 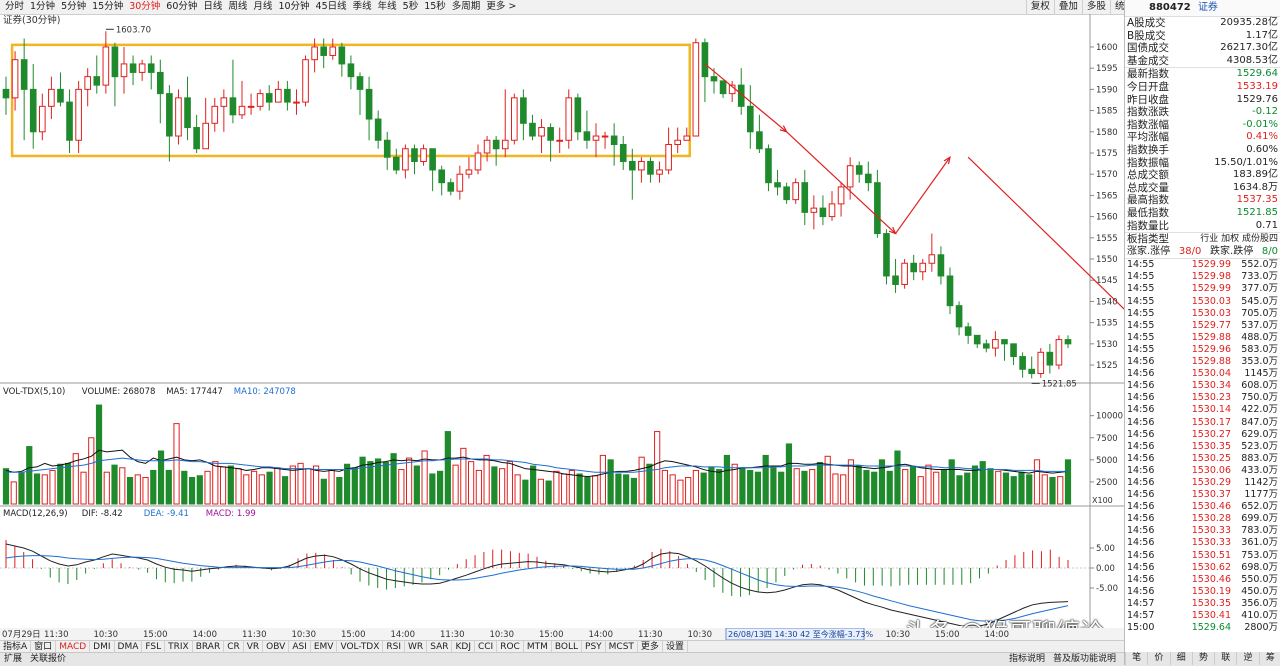 What do you see at coordinates (1148, 60) in the screenshot?
I see `summary-label: 基金成交` at bounding box center [1148, 60].